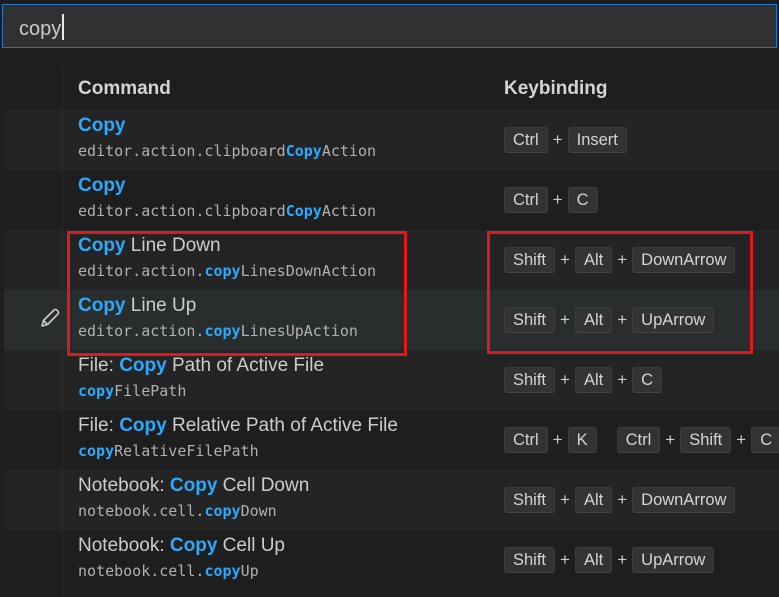  What do you see at coordinates (201, 365) in the screenshot?
I see `command-title: File: Copy Path of Active File` at bounding box center [201, 365].